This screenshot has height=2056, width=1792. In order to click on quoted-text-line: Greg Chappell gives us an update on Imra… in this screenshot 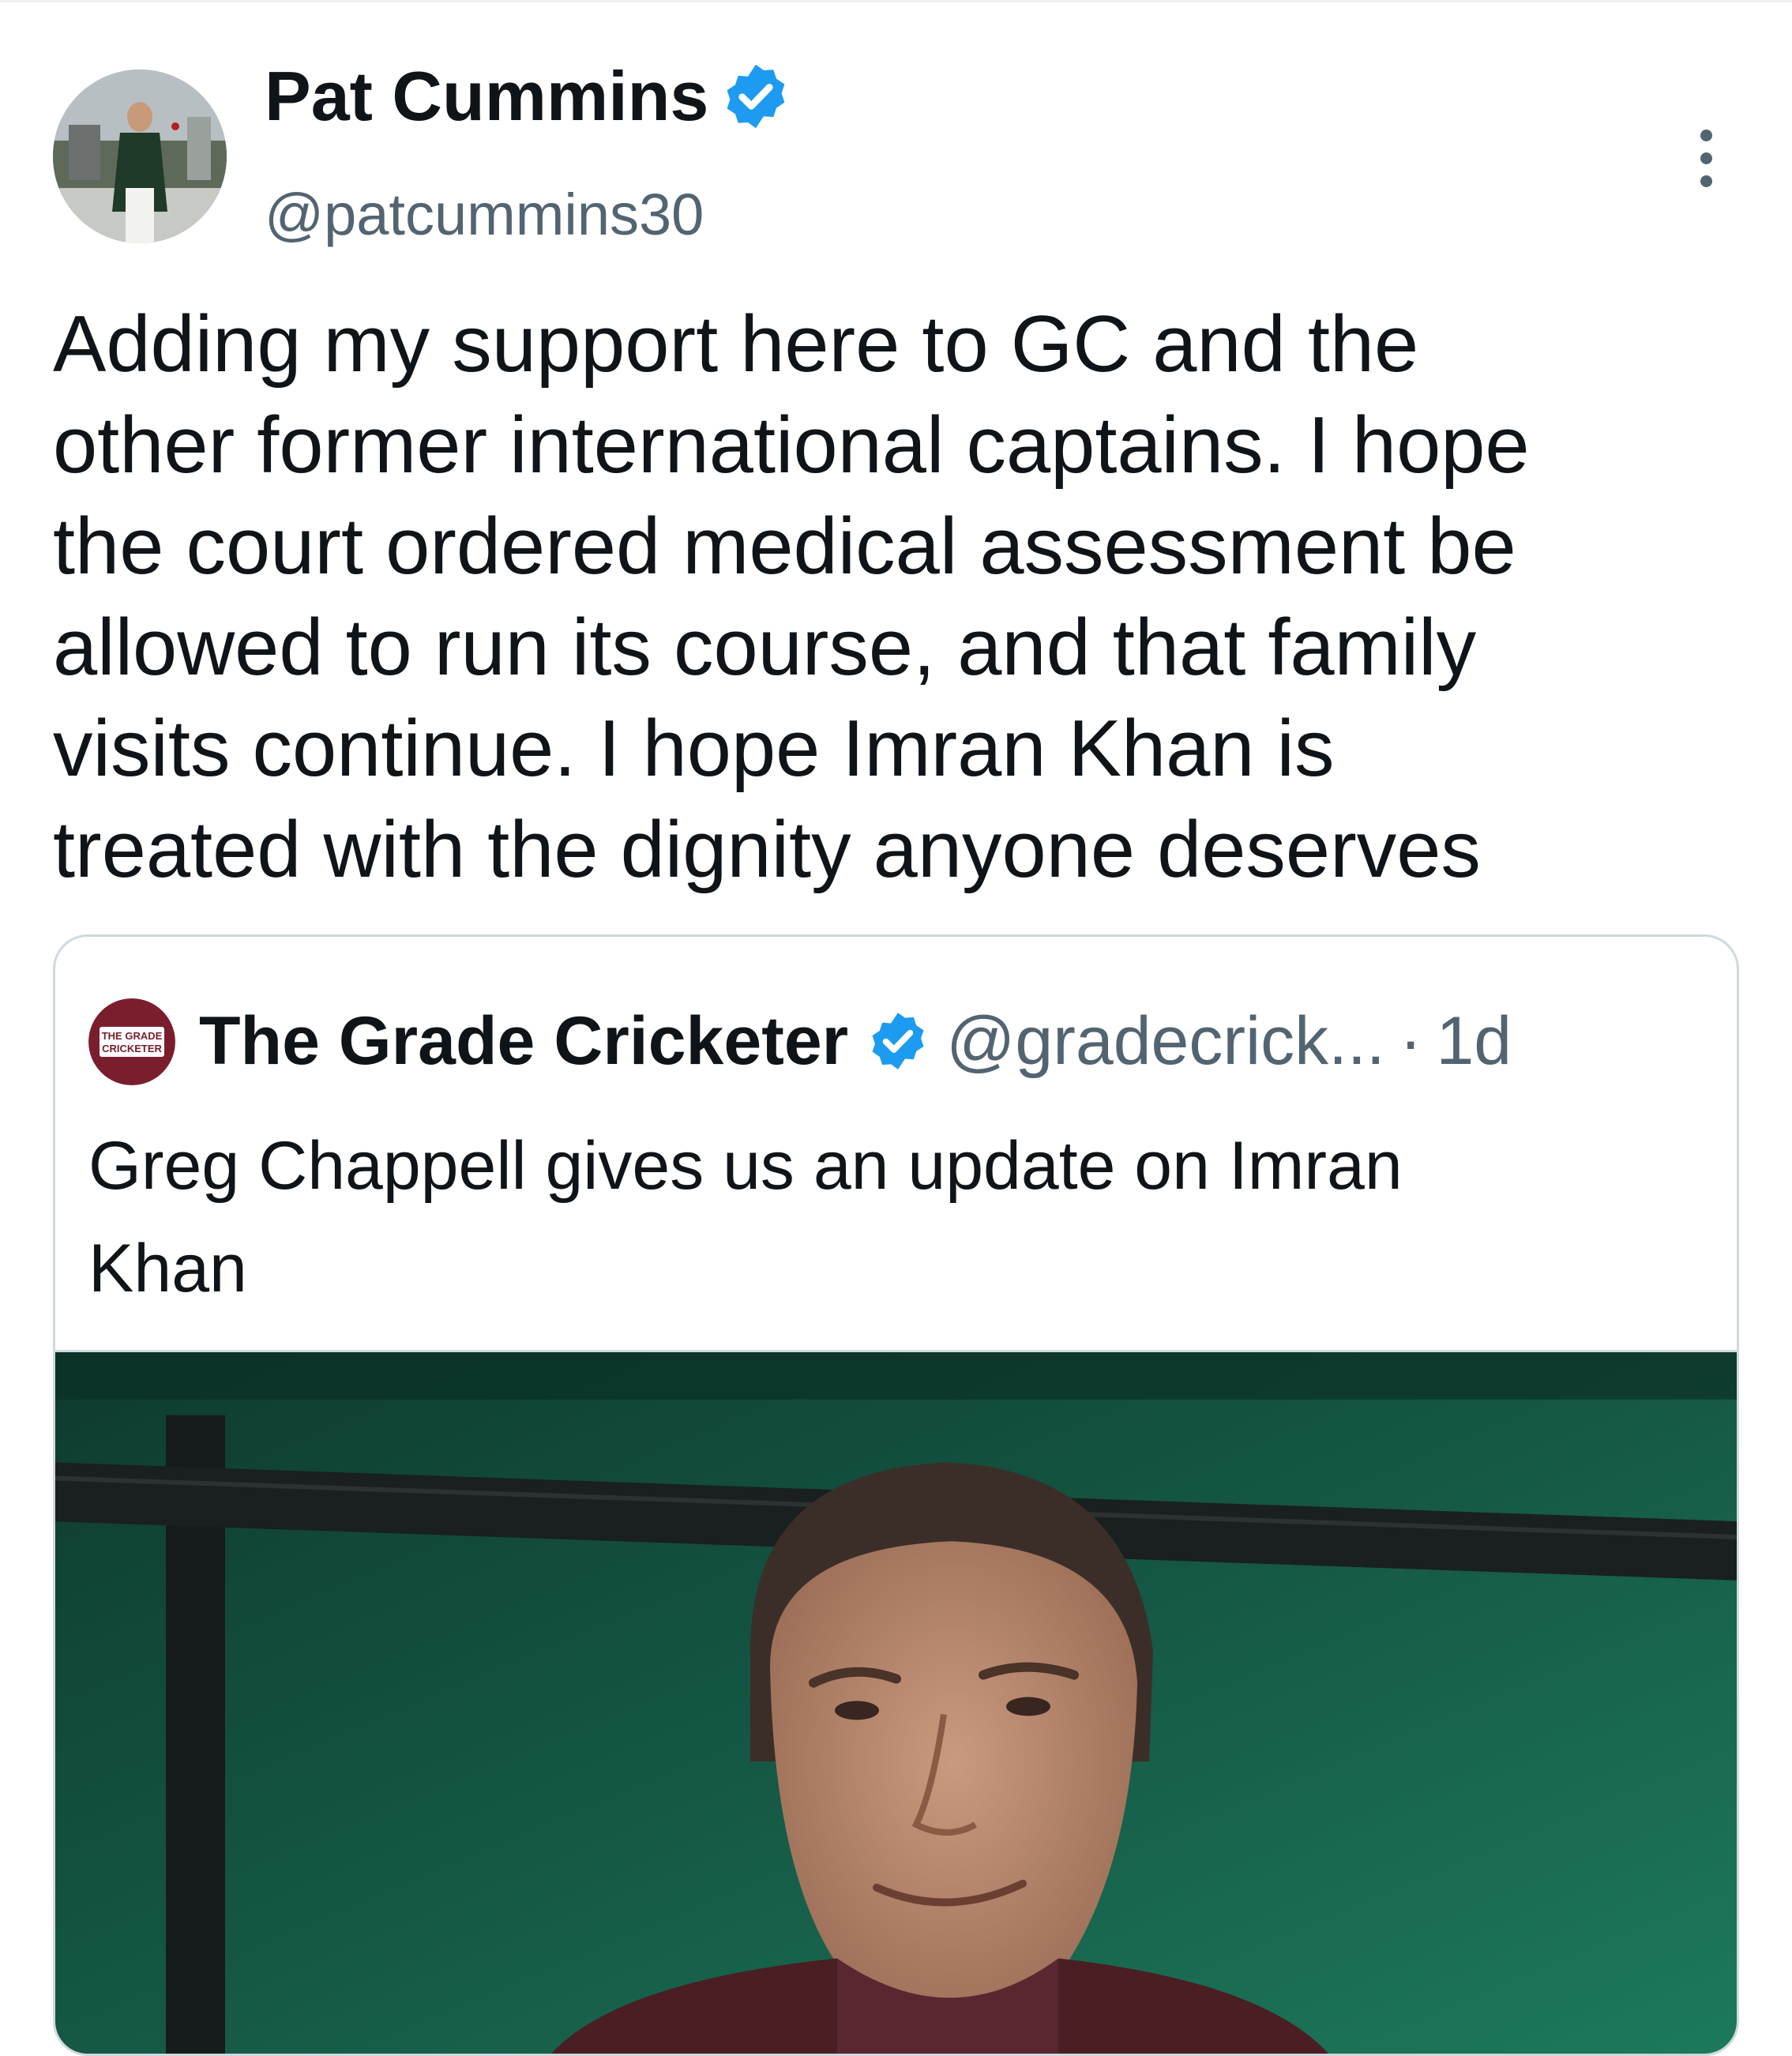, I will do `click(746, 1166)`.